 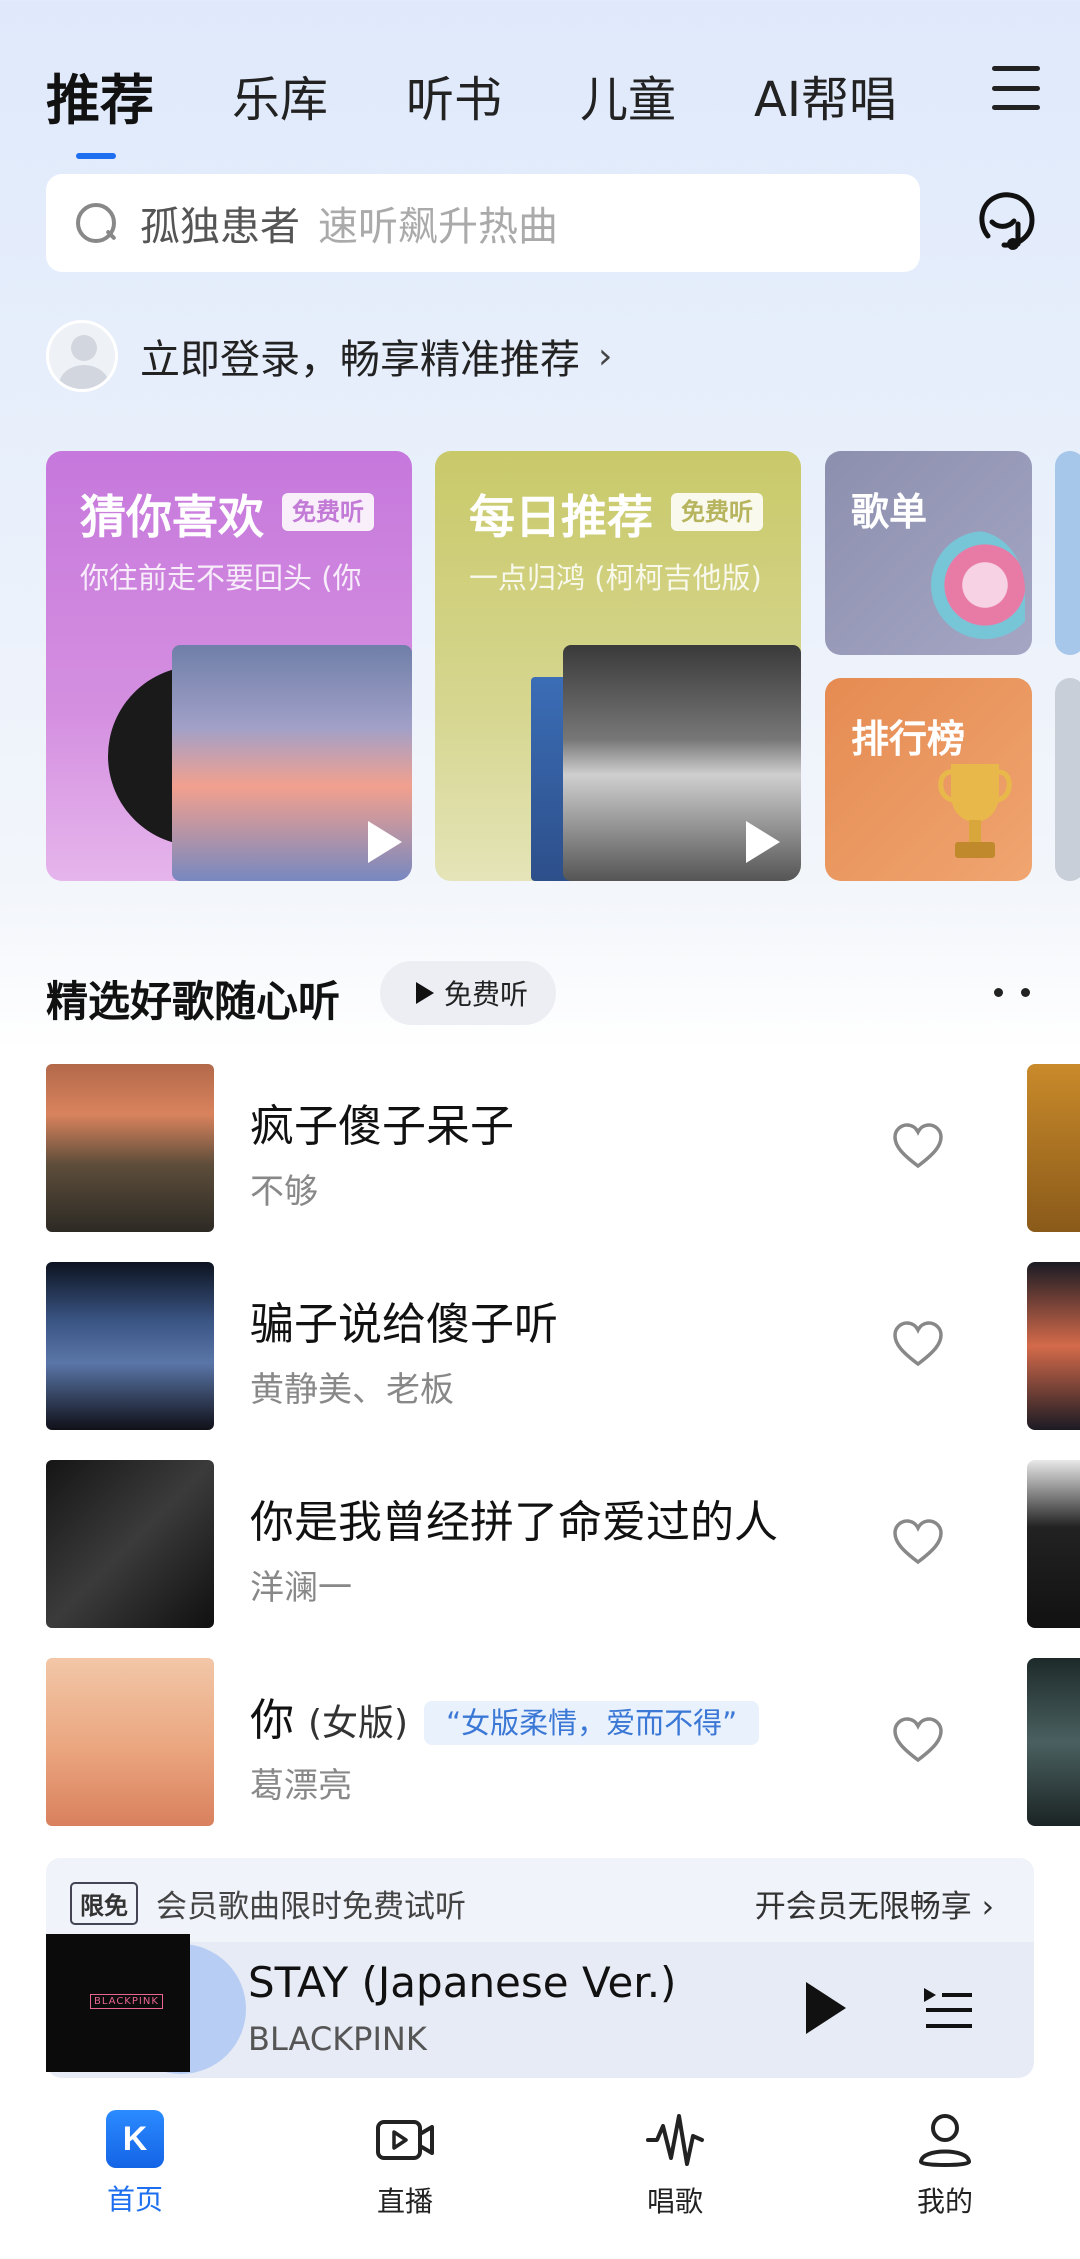 What do you see at coordinates (360, 360) in the screenshot?
I see `login-text: 立即登录，畅享精准推荐` at bounding box center [360, 360].